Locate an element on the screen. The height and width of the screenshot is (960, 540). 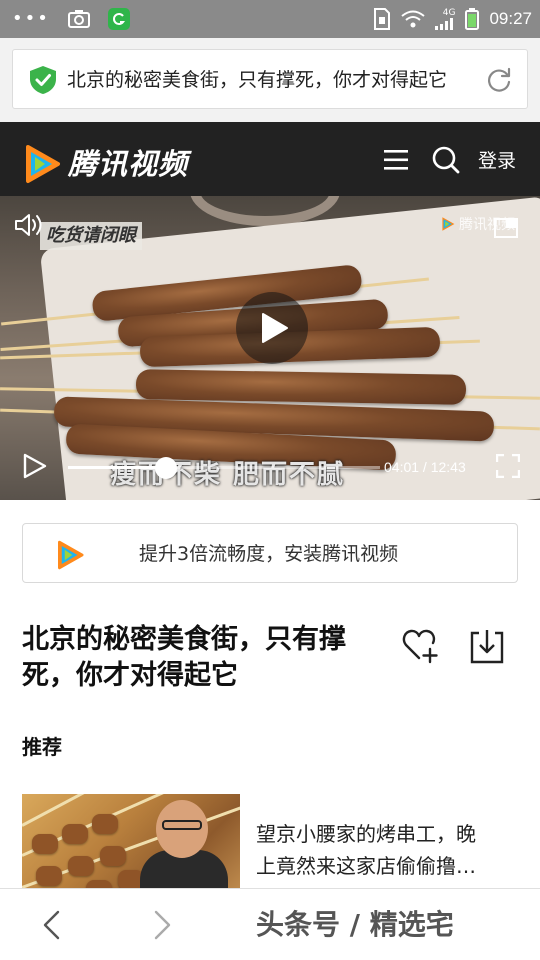
video-subtitle: 瘦而不柴 肥而不腻 is located at coordinates (228, 475).